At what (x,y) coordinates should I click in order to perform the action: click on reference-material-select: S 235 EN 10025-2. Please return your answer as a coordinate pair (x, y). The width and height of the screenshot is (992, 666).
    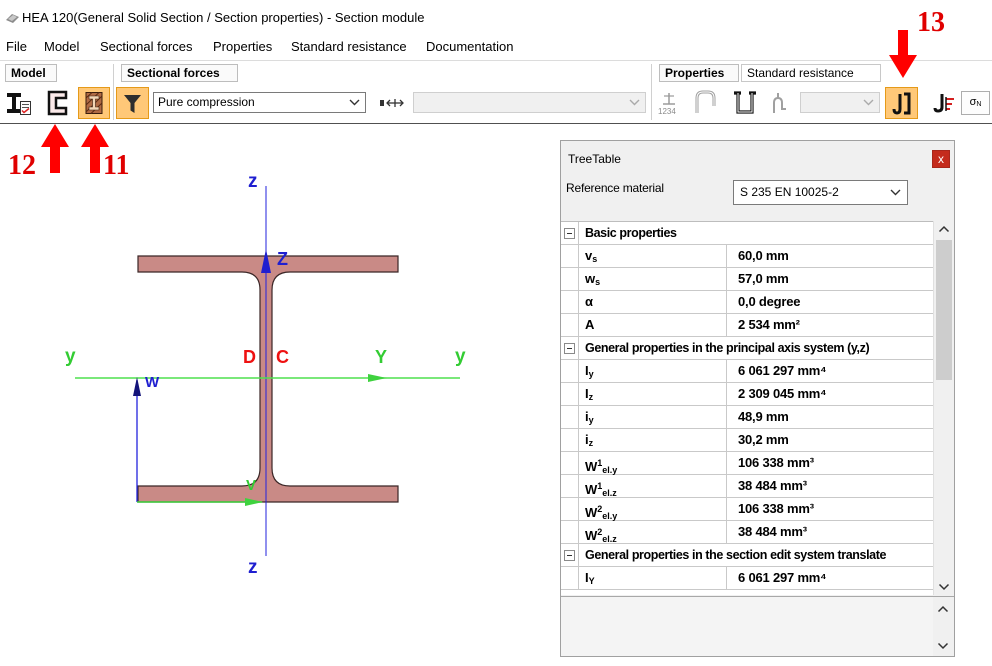
    Looking at the image, I should click on (820, 192).